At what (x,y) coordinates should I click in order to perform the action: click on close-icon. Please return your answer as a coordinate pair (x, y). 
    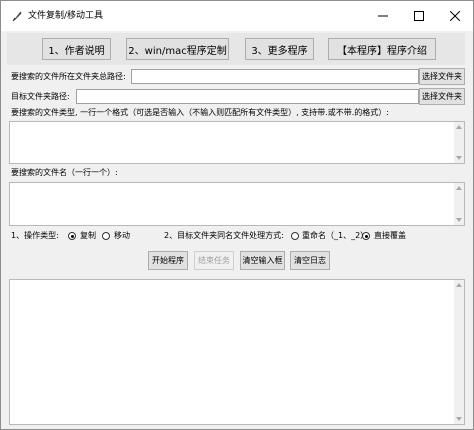
    Looking at the image, I should click on (455, 16).